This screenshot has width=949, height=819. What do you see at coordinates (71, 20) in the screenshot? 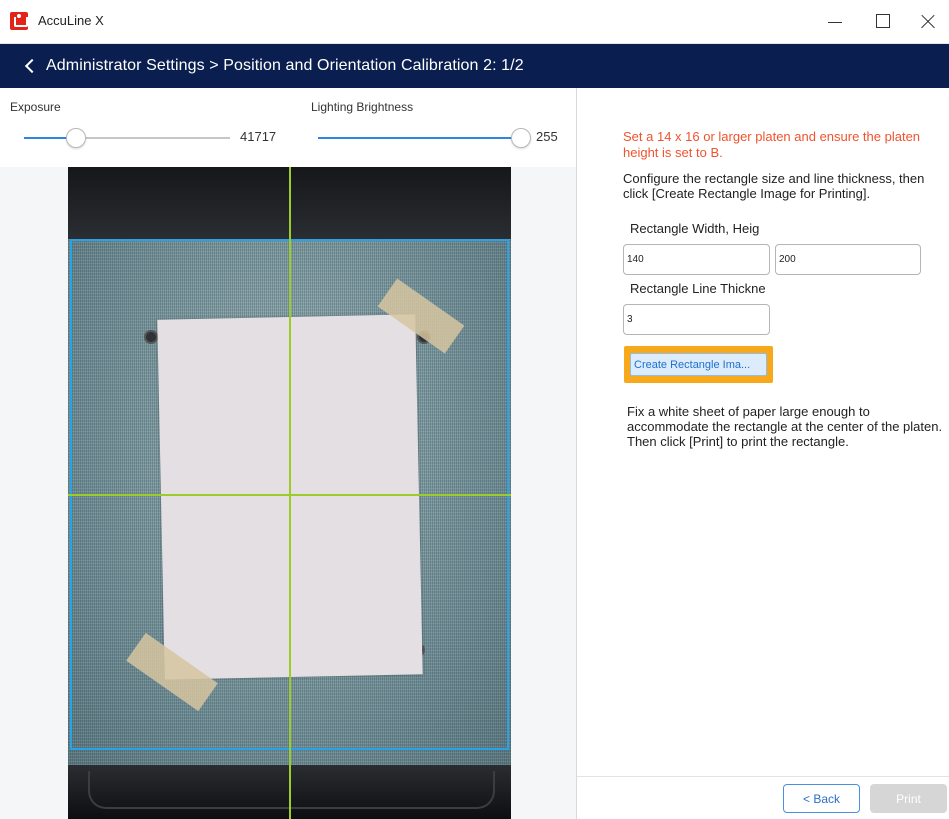
I see `app-title: AccuLine X` at bounding box center [71, 20].